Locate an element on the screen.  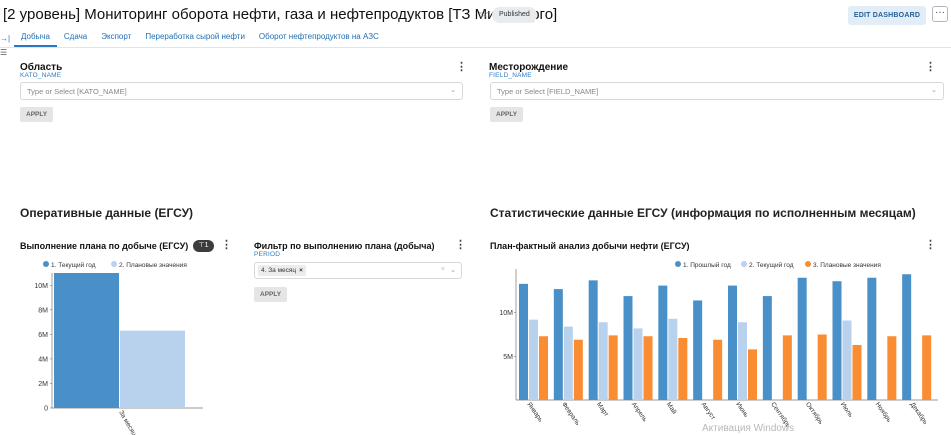
x-tick-label: Август is located at coordinates (708, 411).